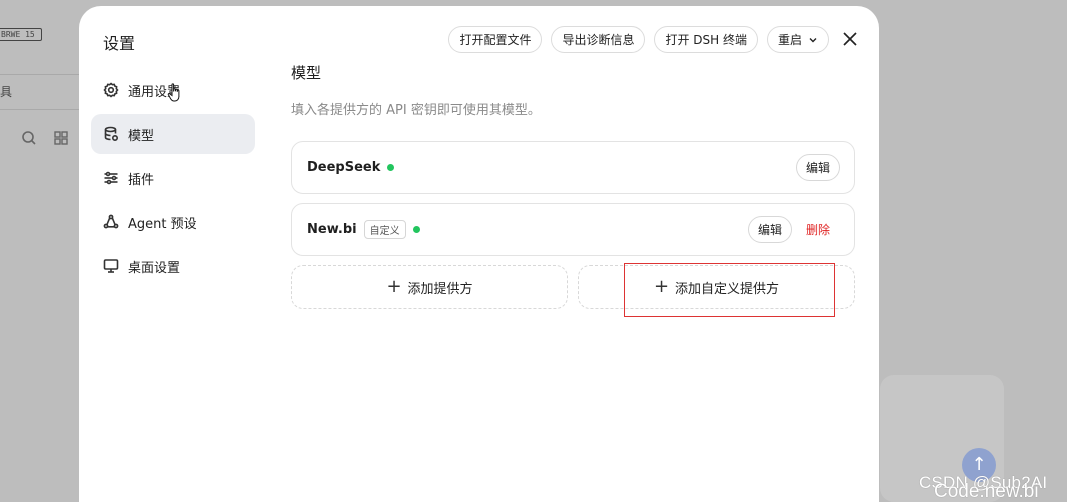 Image resolution: width=1067 pixels, height=502 pixels. Describe the element at coordinates (573, 287) in the screenshot. I see `add-provider-row: + 添加提供方 + 添加自定义提供方` at that location.